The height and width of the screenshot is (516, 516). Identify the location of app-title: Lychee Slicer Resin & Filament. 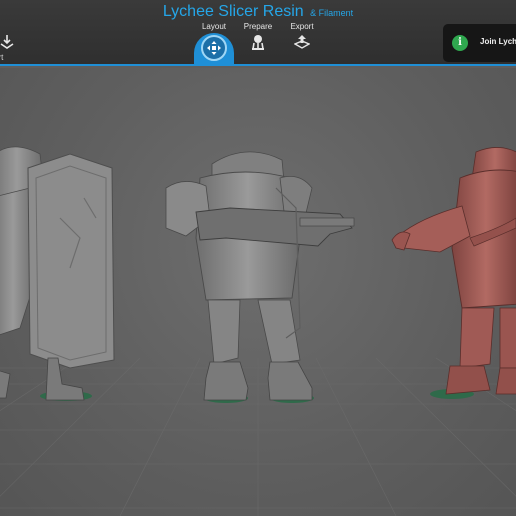
(258, 12).